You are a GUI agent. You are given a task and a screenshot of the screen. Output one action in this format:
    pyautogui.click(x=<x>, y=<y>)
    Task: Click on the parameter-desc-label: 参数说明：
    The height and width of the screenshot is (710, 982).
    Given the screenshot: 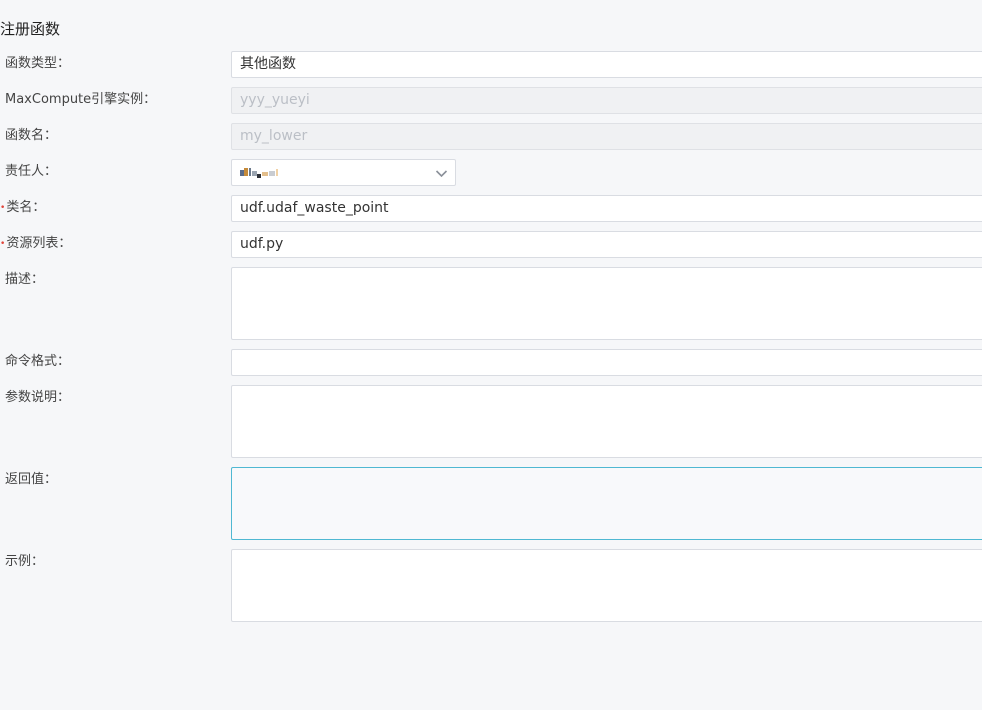 What is the action you would take?
    pyautogui.click(x=38, y=397)
    